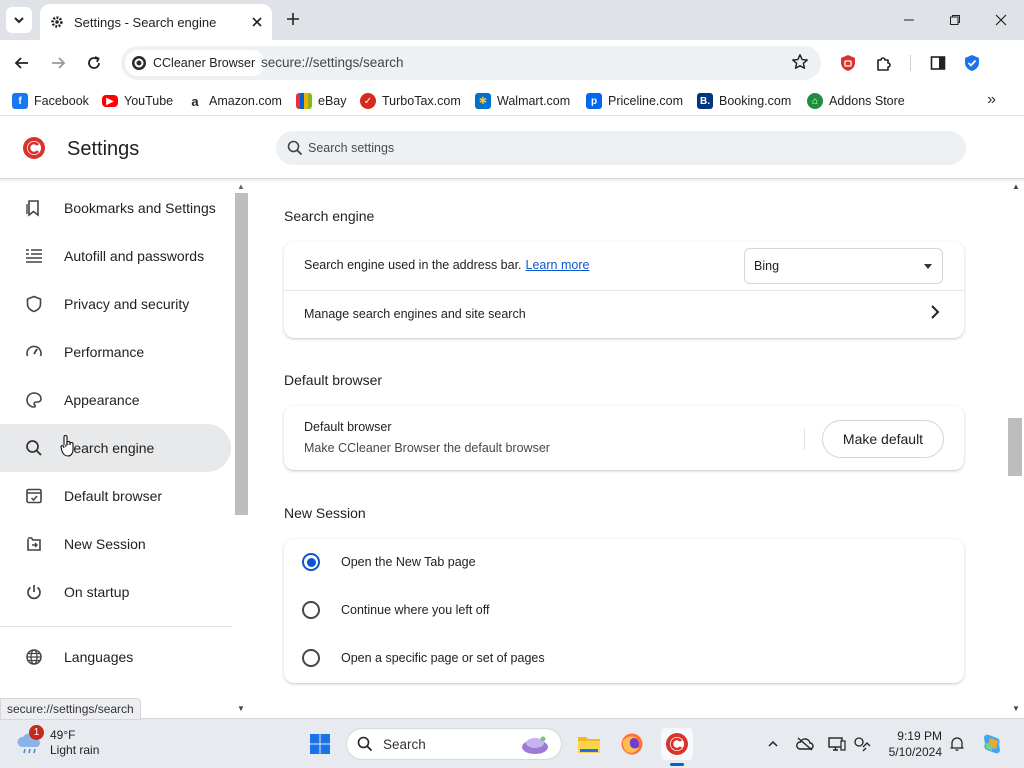 The image size is (1024, 768). Describe the element at coordinates (972, 63) in the screenshot. I see `security-extension-button` at that location.